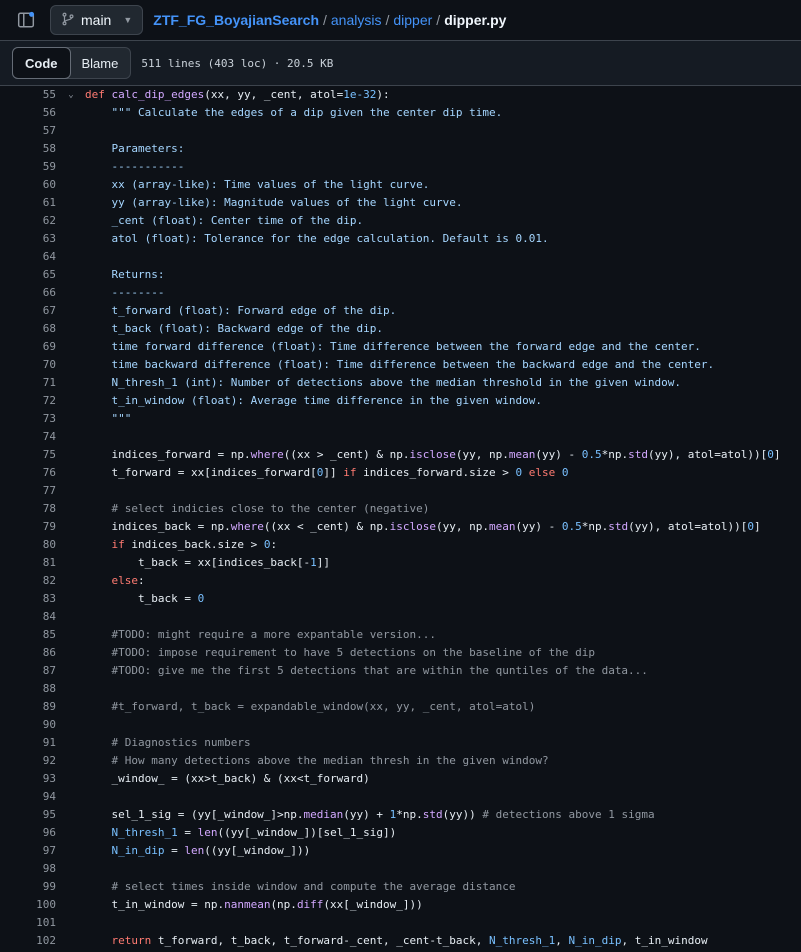 Image resolution: width=801 pixels, height=952 pixels. Describe the element at coordinates (108, 418) in the screenshot. I see `line-code: """` at that location.